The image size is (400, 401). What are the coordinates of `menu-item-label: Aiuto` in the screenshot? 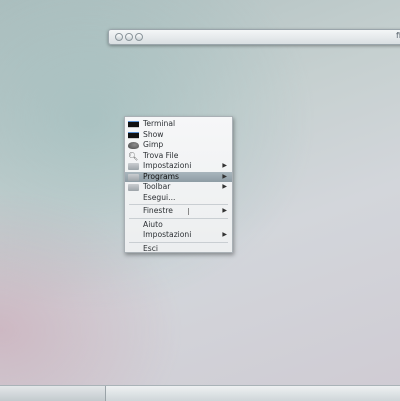 It's located at (153, 224).